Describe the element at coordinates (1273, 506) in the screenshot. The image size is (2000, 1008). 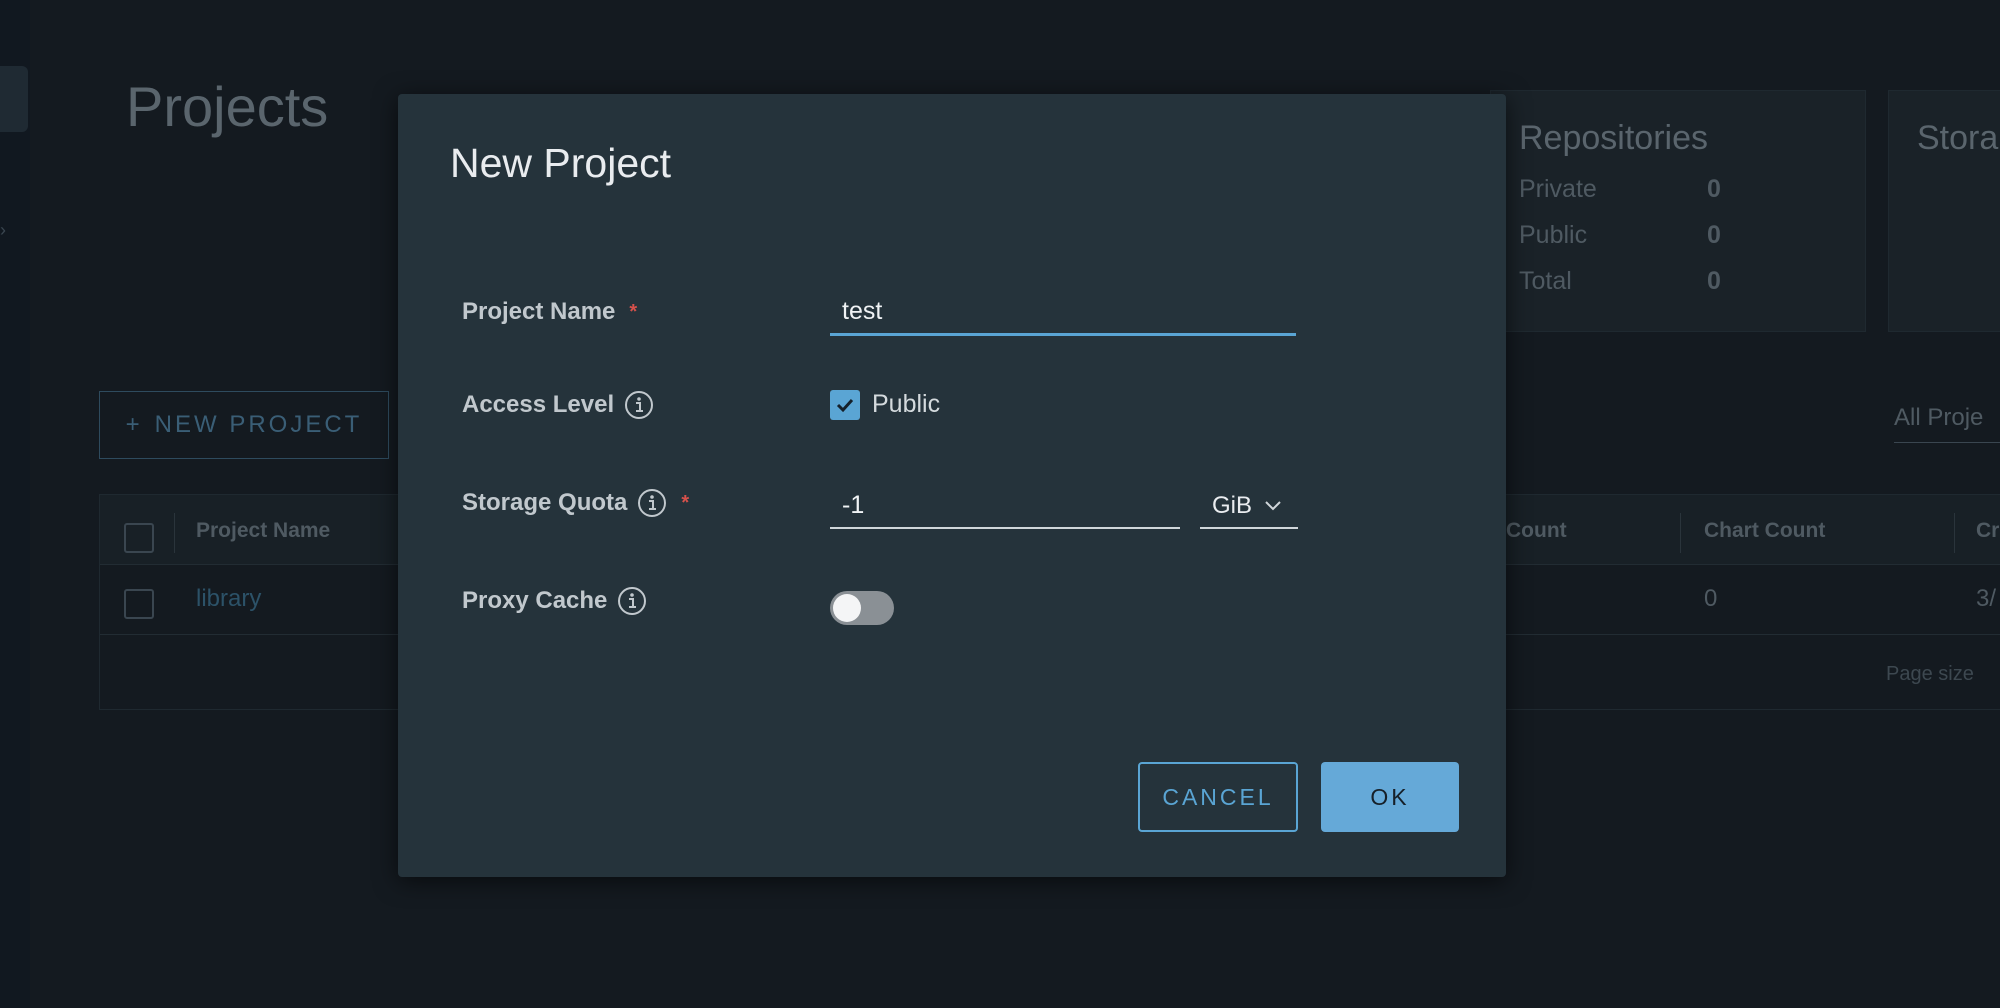
I see `chevron-down-icon` at that location.